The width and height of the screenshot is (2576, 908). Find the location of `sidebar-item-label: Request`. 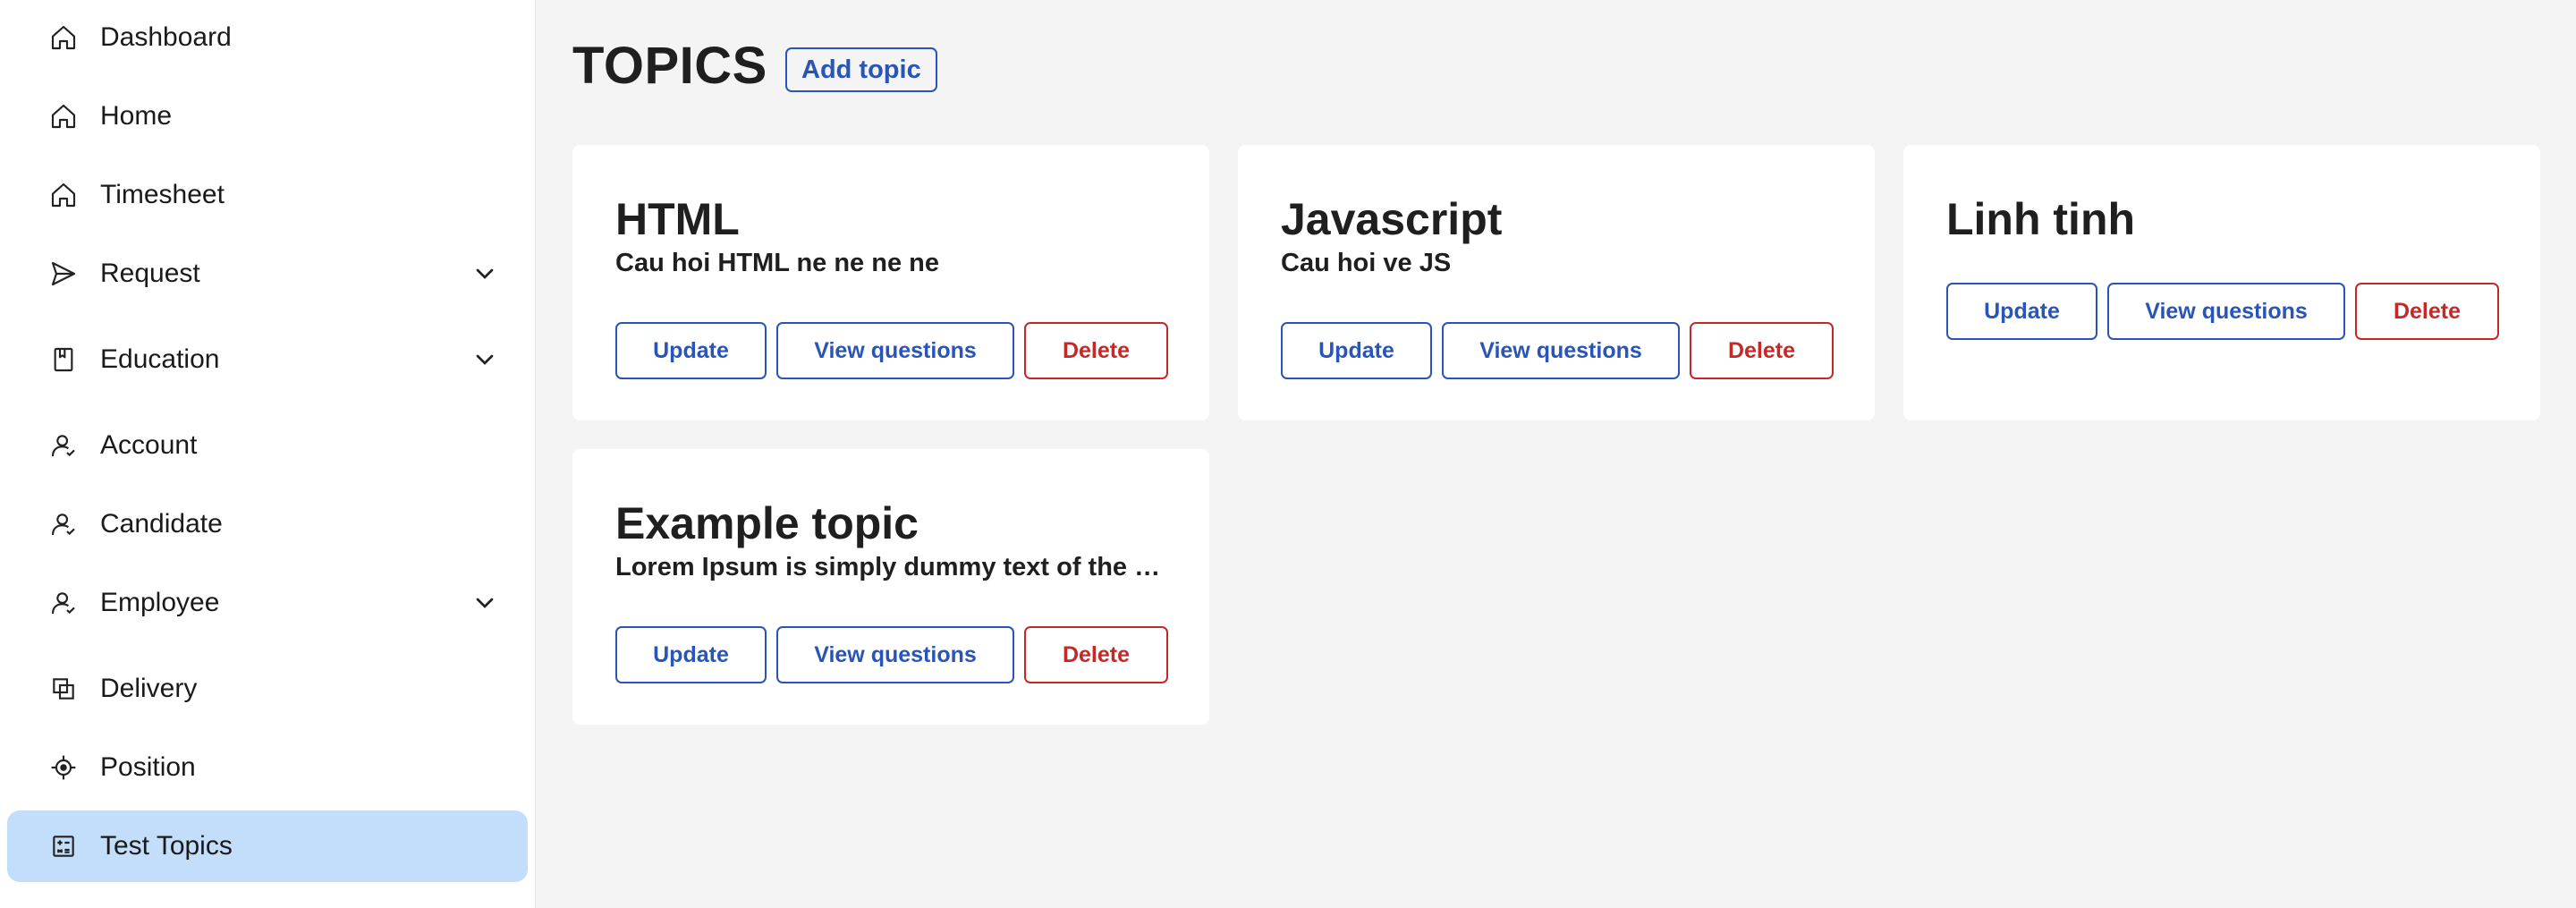

sidebar-item-label: Request is located at coordinates (150, 274).